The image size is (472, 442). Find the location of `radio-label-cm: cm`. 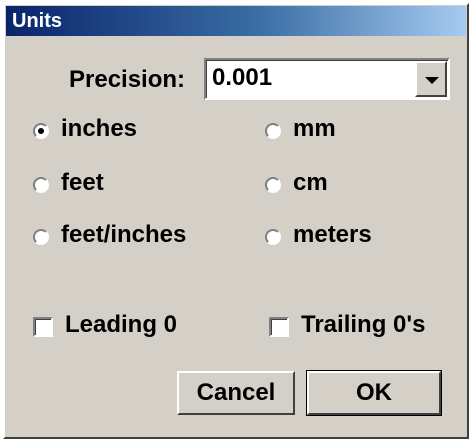

radio-label-cm: cm is located at coordinates (310, 183).